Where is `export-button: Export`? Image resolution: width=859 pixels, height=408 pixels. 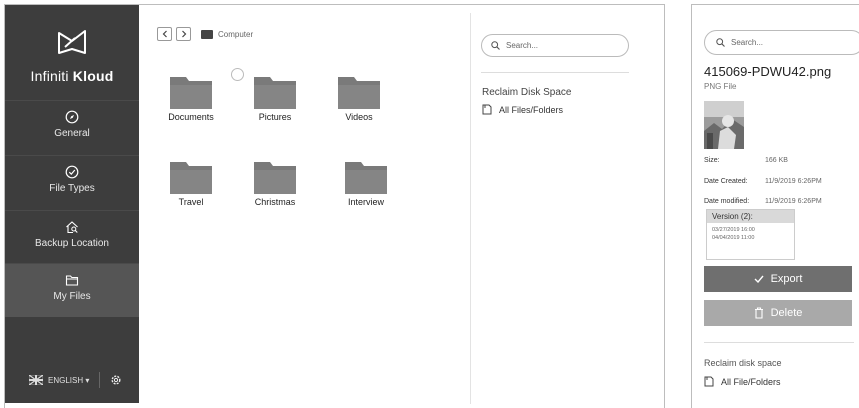 export-button: Export is located at coordinates (778, 279).